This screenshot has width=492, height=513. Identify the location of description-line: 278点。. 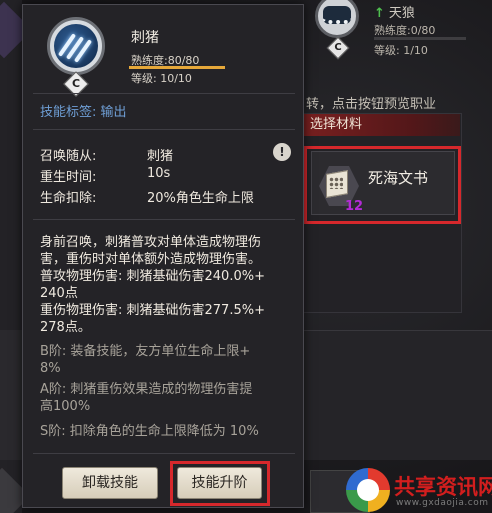
(65, 327).